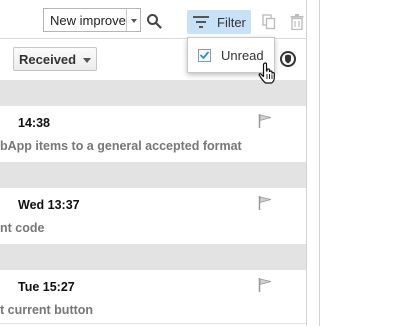 The image size is (404, 326). I want to click on search-combo-value: New improve, so click(88, 20).